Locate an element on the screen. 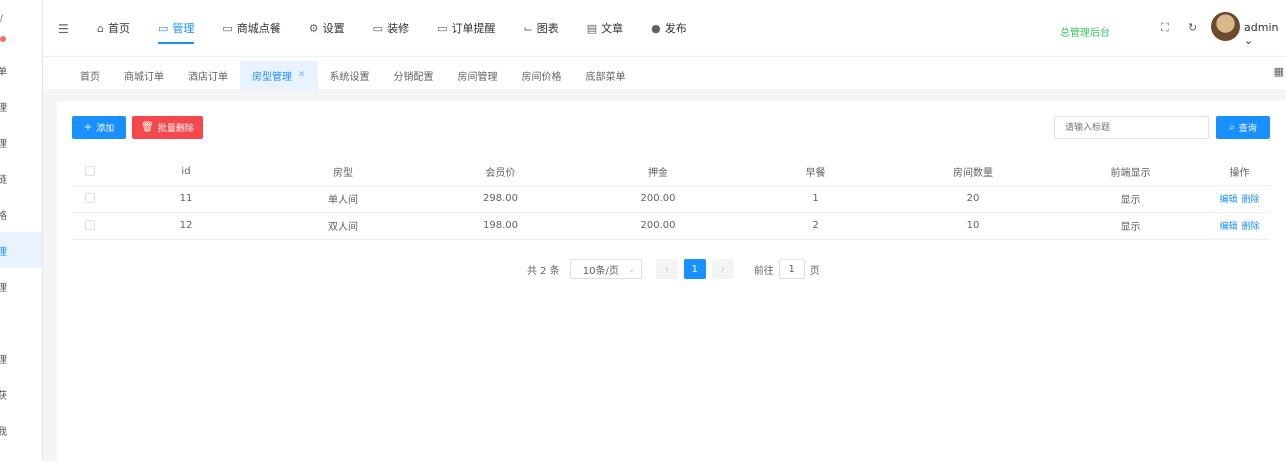 This screenshot has width=1286, height=461. top-nav: ⌂ 首页 ▭ 管理 ▭ 商城点餐 ⚙ 设置 ▭ 装修 ▭ 订单提醒 ⌙ 图表 ▤ 文章 ● 发布 is located at coordinates (392, 28).